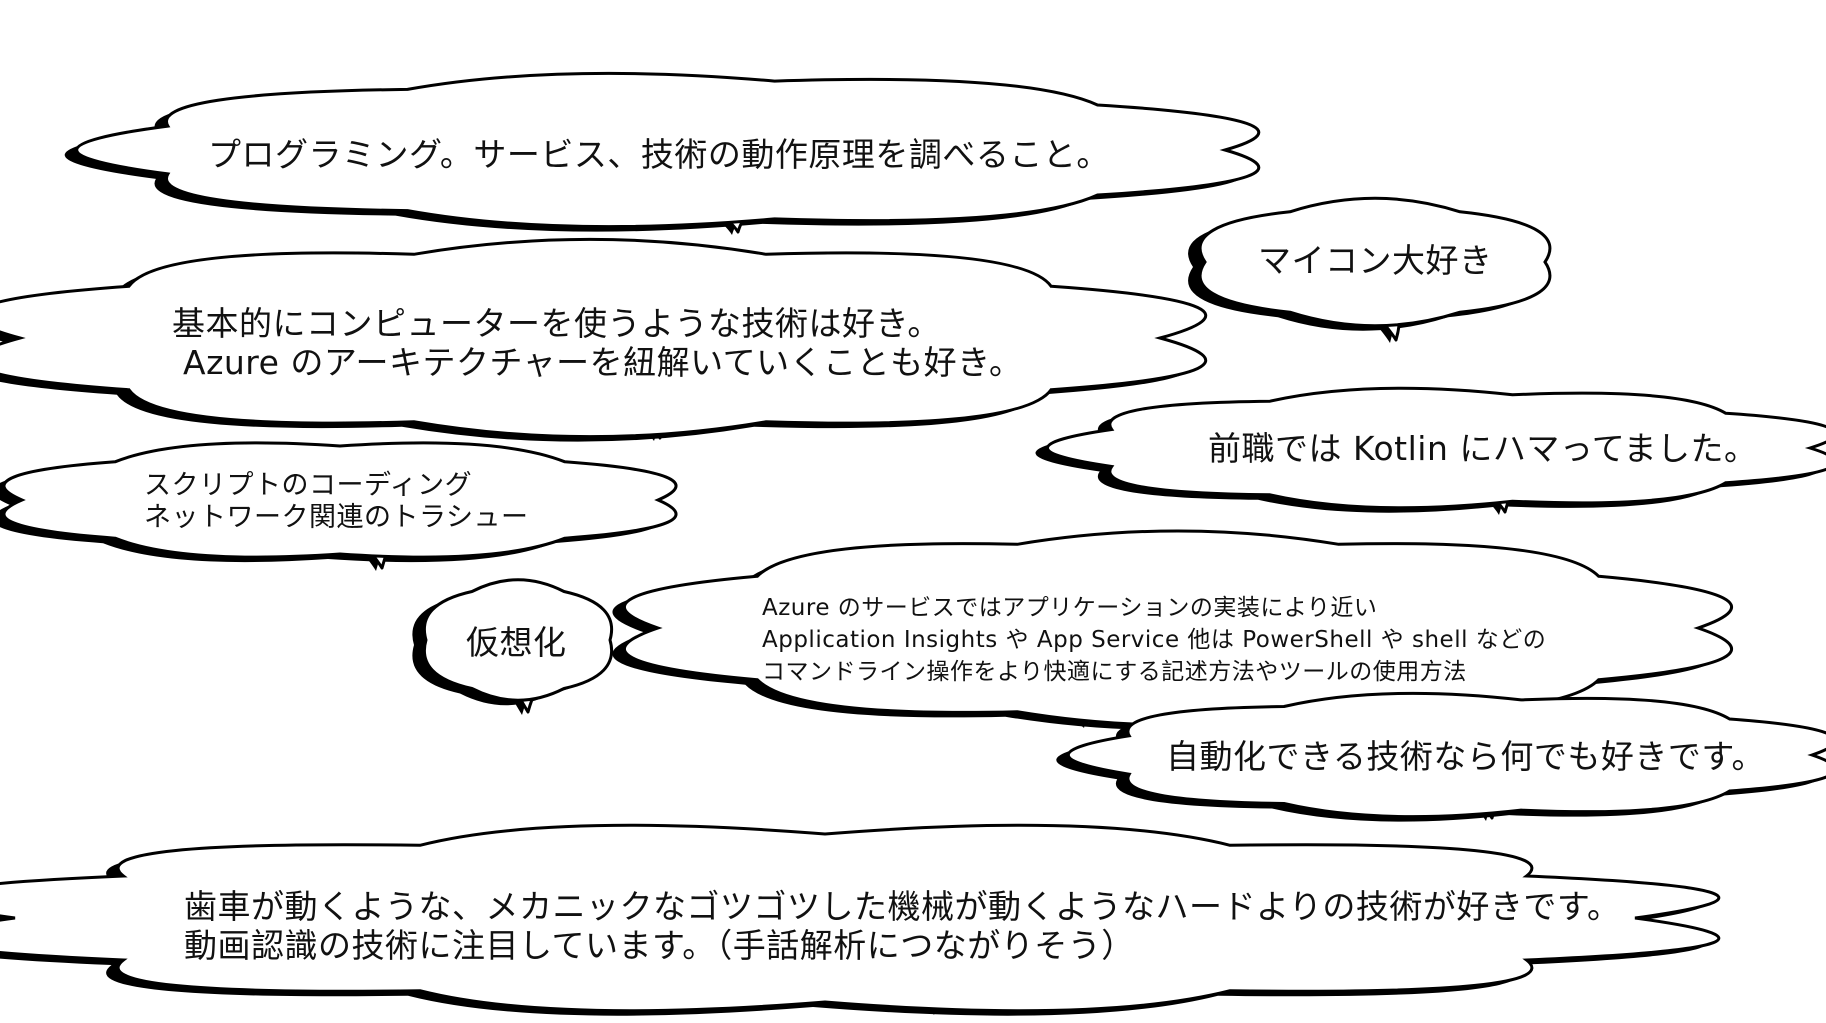 The width and height of the screenshot is (1826, 1023). What do you see at coordinates (516, 642) in the screenshot?
I see `bubble-virtualization-text: 仮想化` at bounding box center [516, 642].